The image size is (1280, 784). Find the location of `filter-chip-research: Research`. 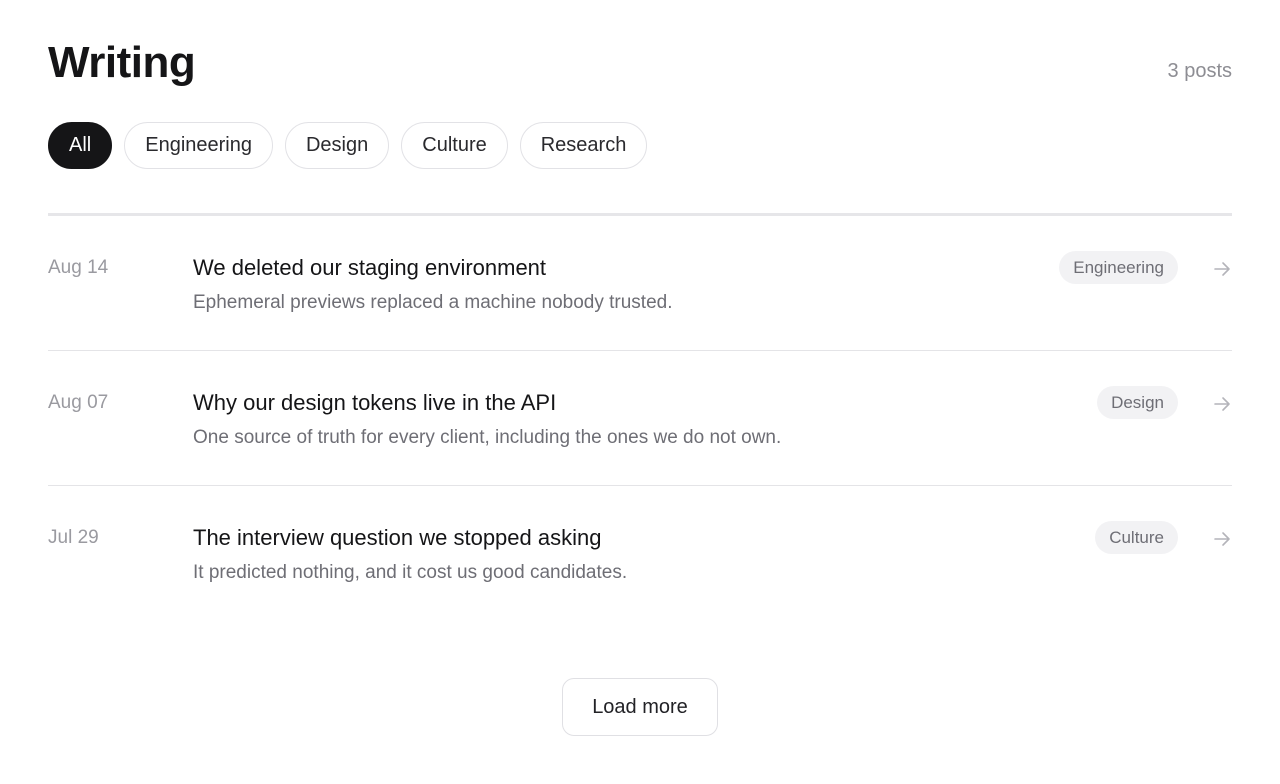

filter-chip-research: Research is located at coordinates (583, 145).